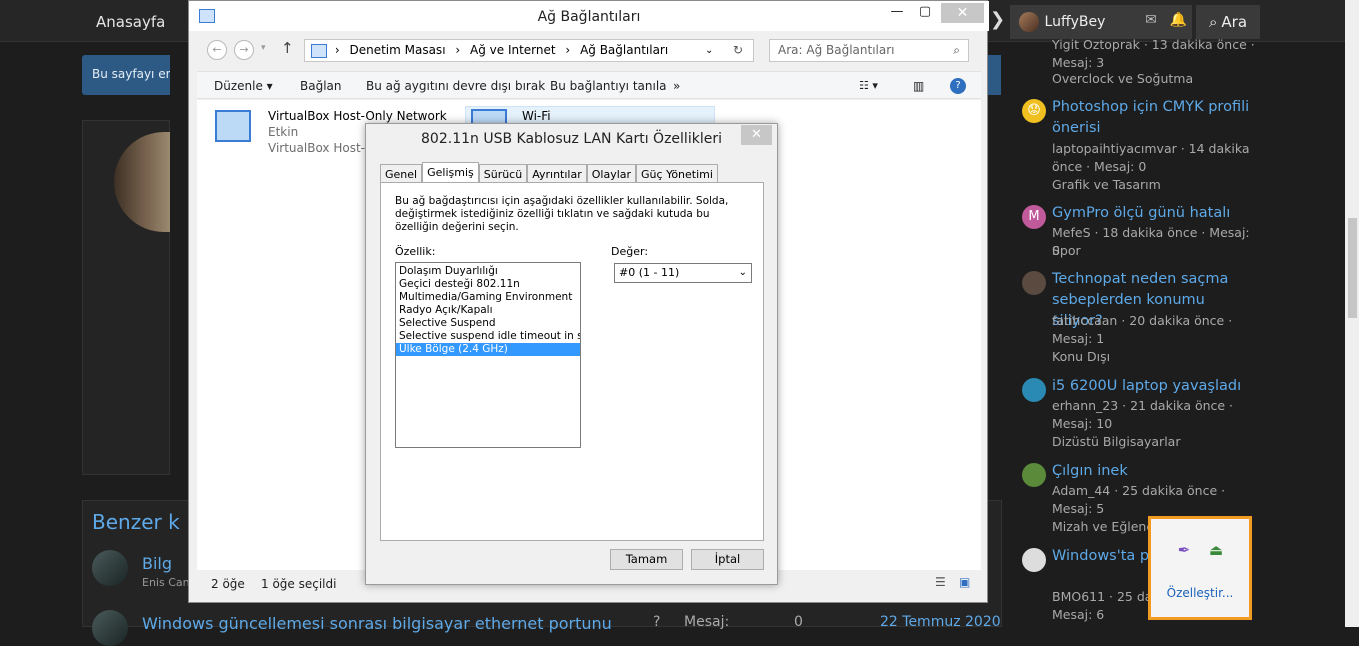 This screenshot has width=1359, height=646. Describe the element at coordinates (126, 75) in the screenshot. I see `notice-banner: Bu sayfayı en` at that location.